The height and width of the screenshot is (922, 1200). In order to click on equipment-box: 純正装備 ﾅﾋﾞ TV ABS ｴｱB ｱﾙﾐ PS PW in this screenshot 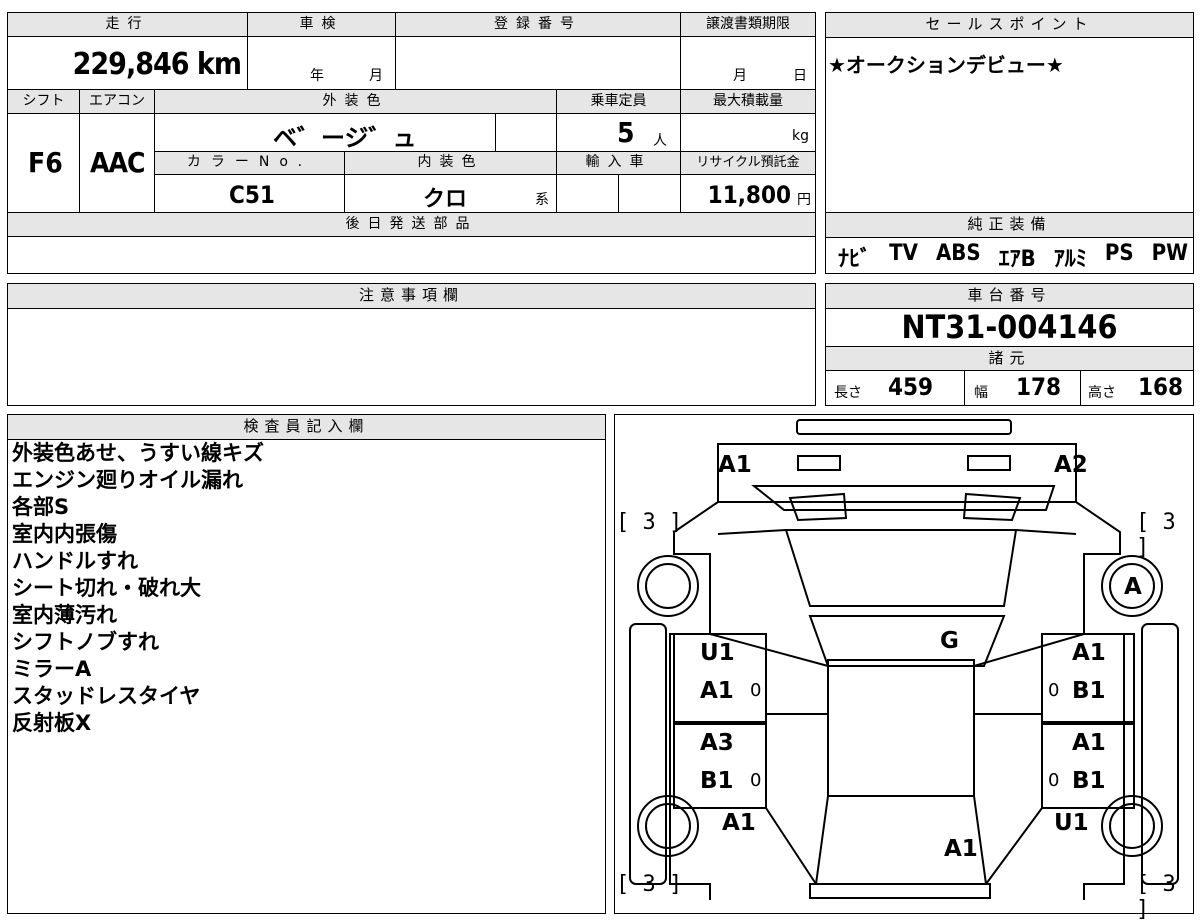, I will do `click(1009, 243)`.